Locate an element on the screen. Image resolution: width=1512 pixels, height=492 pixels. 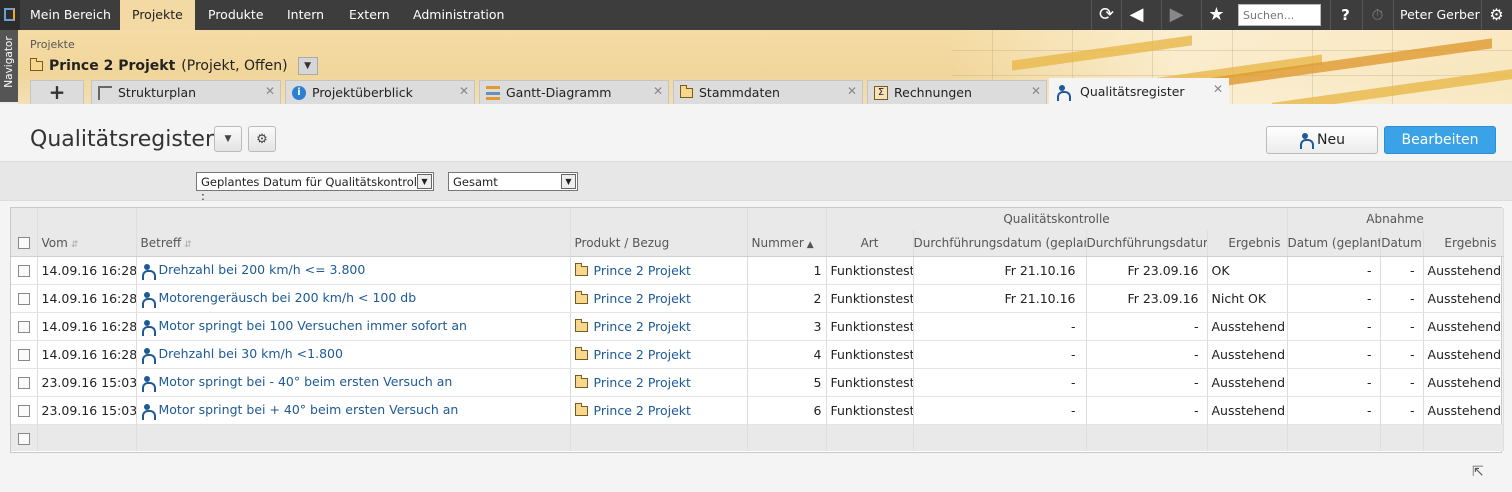
nav-projekte: Projekte is located at coordinates (157, 15).